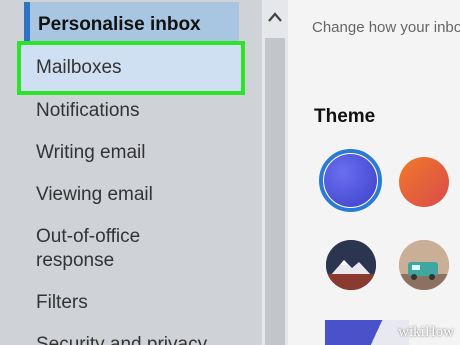  Describe the element at coordinates (90, 153) in the screenshot. I see `sidebar-item-writing-email: Writing email` at that location.